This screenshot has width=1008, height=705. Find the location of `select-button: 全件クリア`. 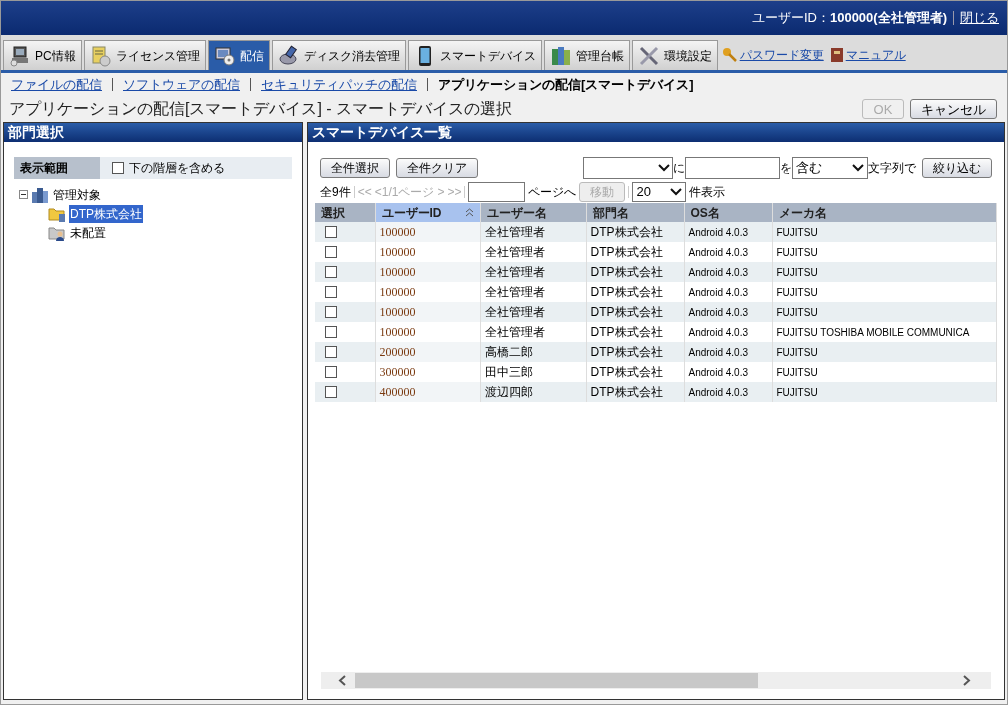

select-button: 全件クリア is located at coordinates (437, 168).